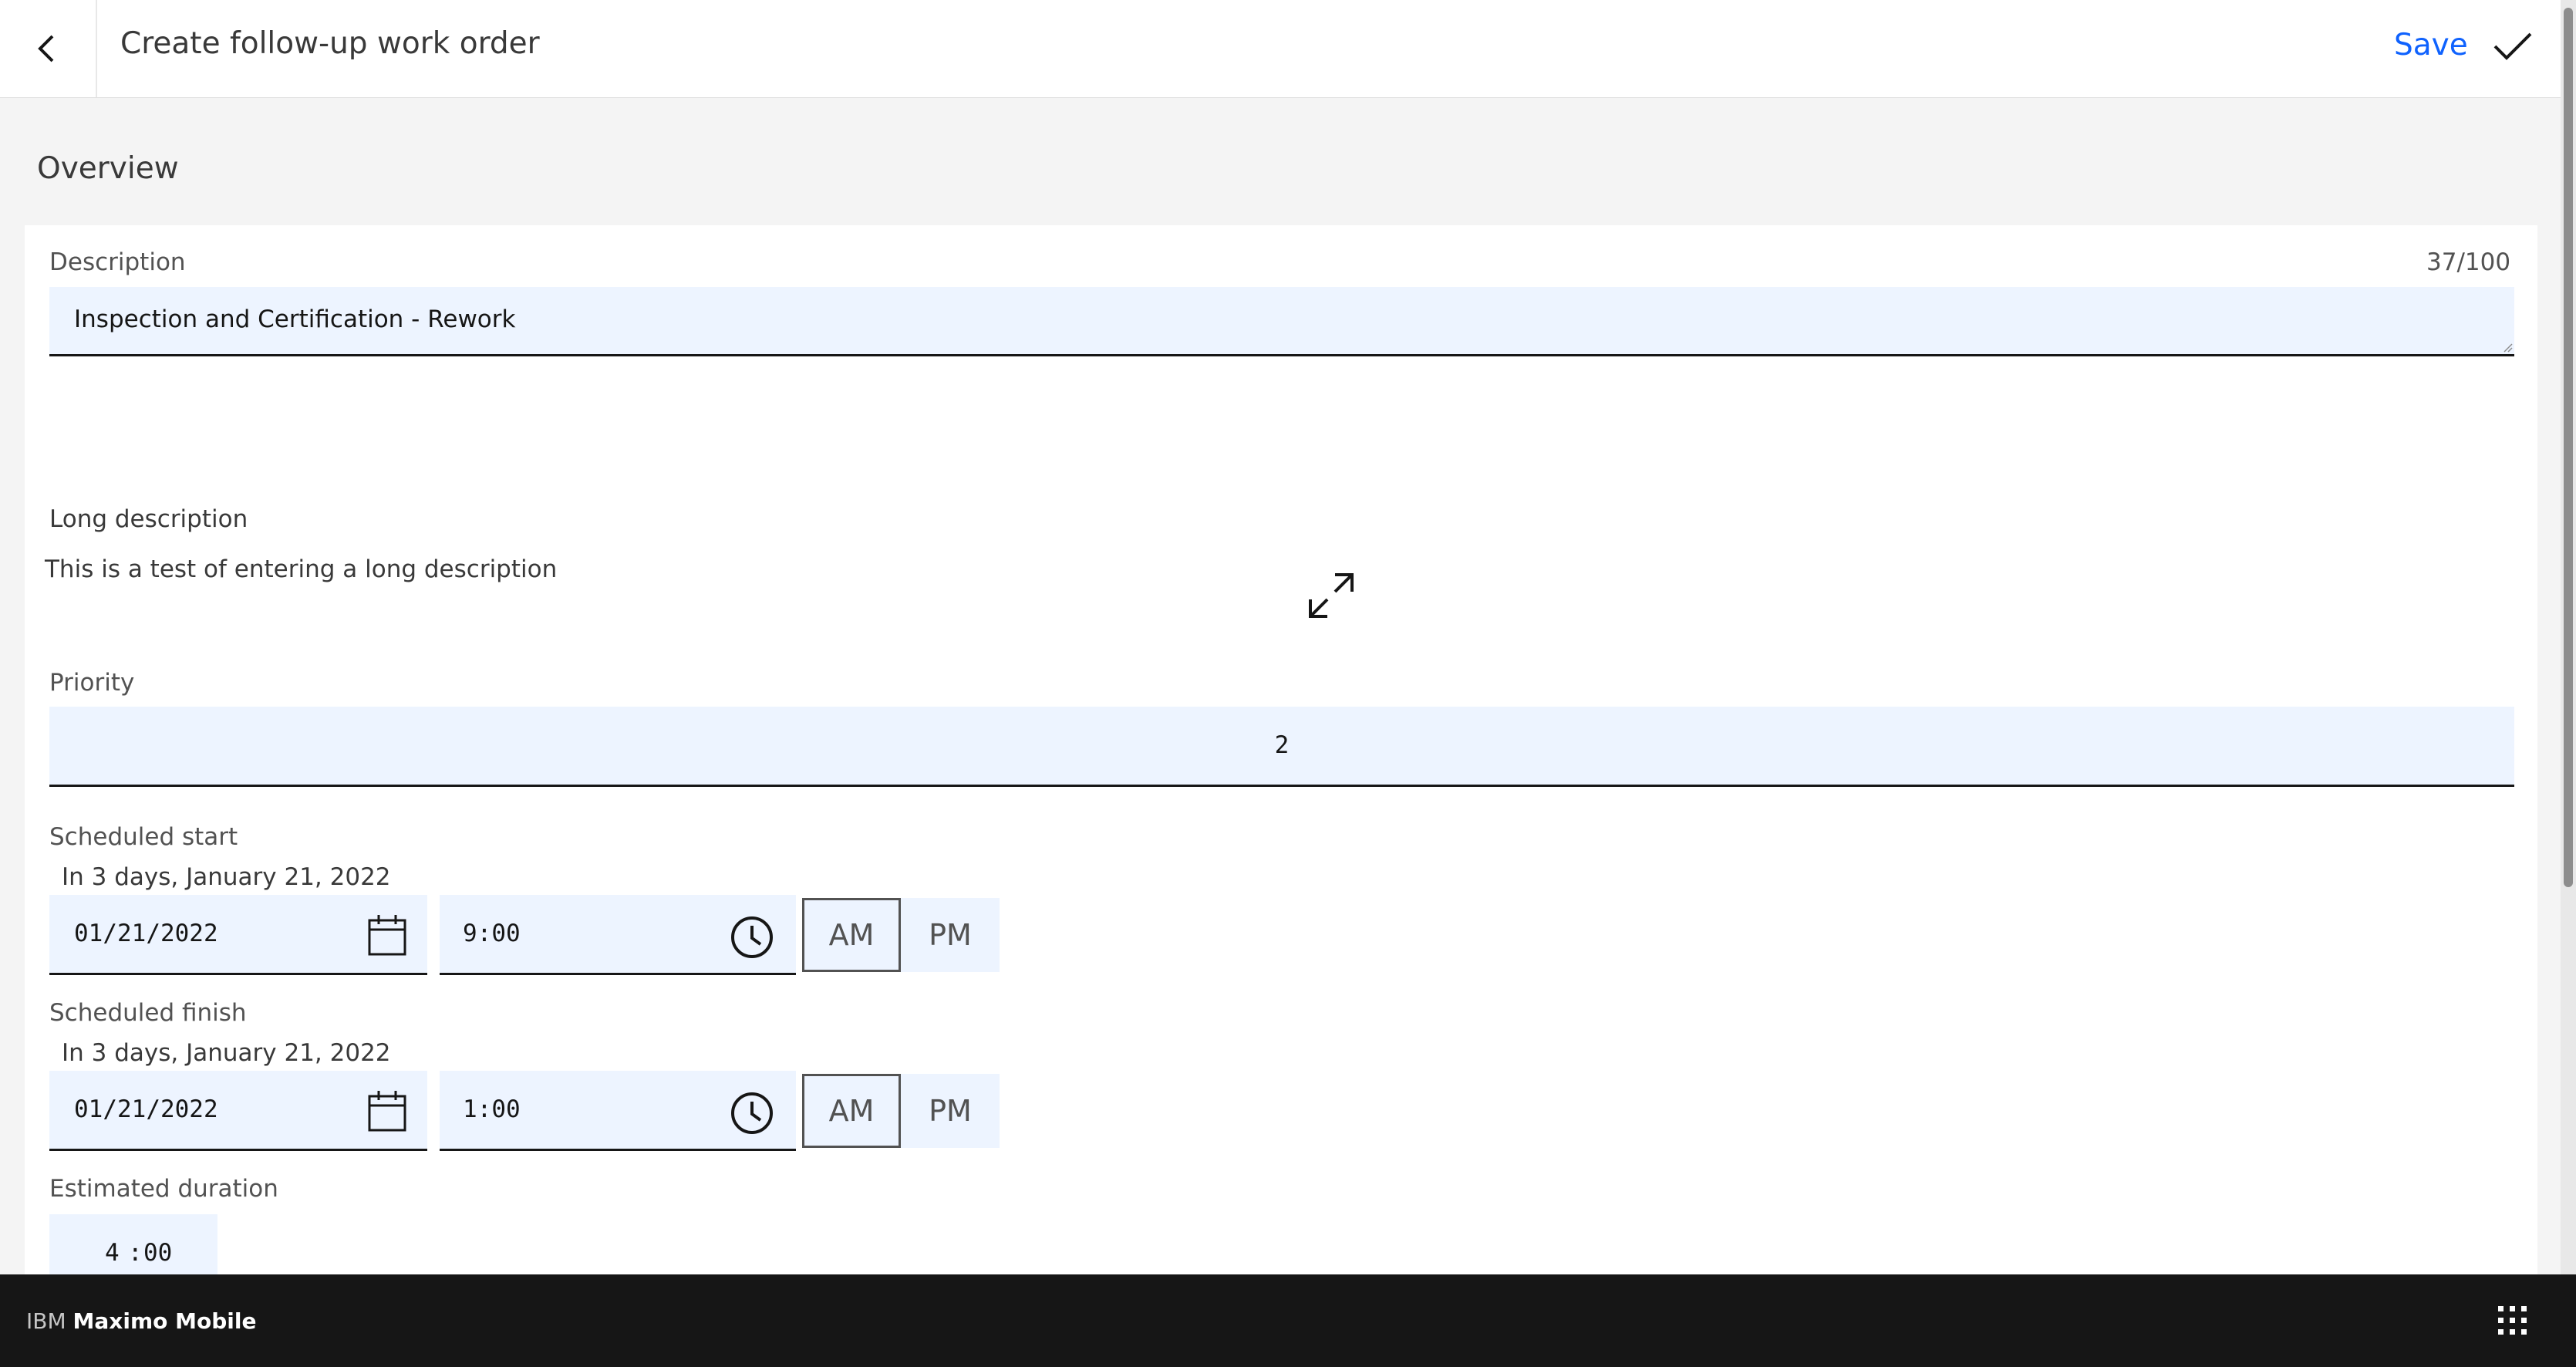  What do you see at coordinates (618, 1111) in the screenshot?
I see `scheduled-finish-time-input: 1:00` at bounding box center [618, 1111].